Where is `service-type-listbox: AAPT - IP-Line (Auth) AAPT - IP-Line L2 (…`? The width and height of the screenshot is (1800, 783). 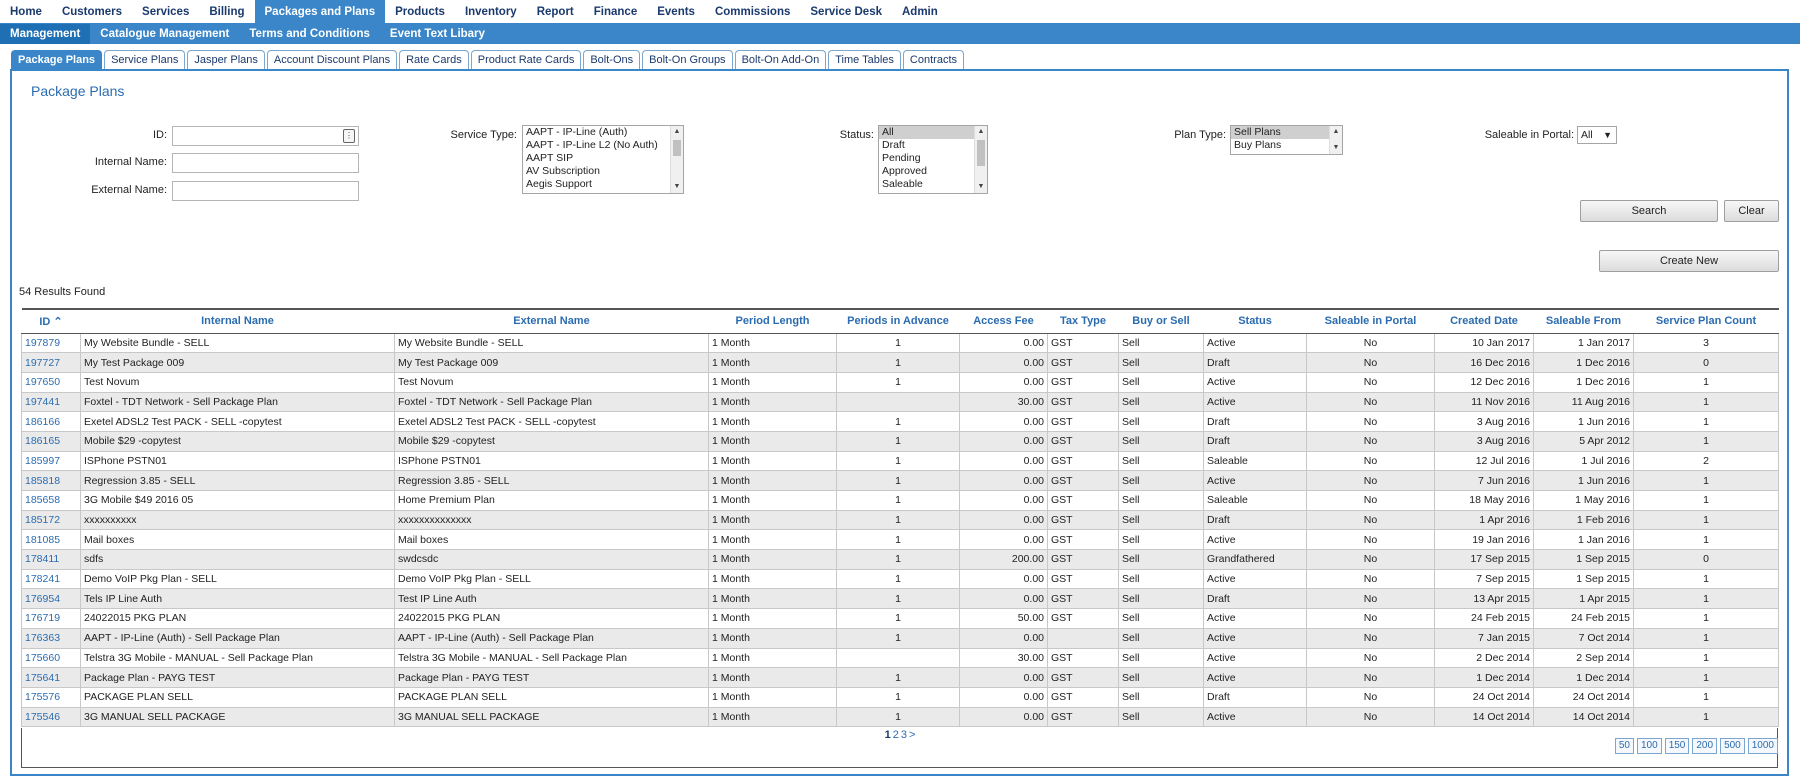
service-type-listbox: AAPT - IP-Line (Auth) AAPT - IP-Line L2 (… is located at coordinates (603, 159).